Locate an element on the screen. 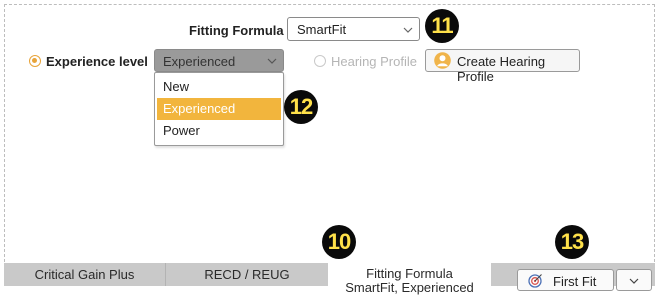 The width and height of the screenshot is (661, 295). dropdown-option-power: Power is located at coordinates (219, 131).